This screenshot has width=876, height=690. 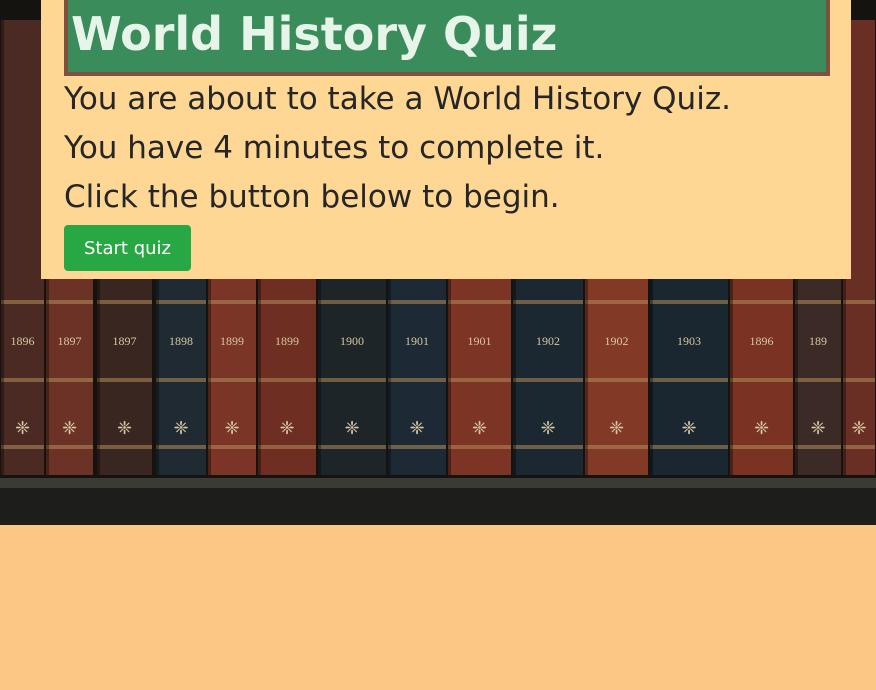 What do you see at coordinates (314, 34) in the screenshot?
I see `page-title: World History Quiz` at bounding box center [314, 34].